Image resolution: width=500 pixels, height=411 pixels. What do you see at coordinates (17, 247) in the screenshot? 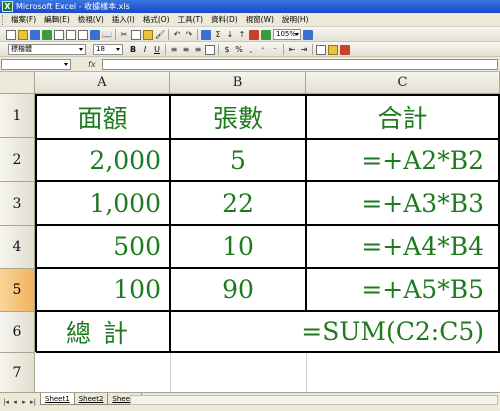
I see `row-header-4: 4` at bounding box center [17, 247].